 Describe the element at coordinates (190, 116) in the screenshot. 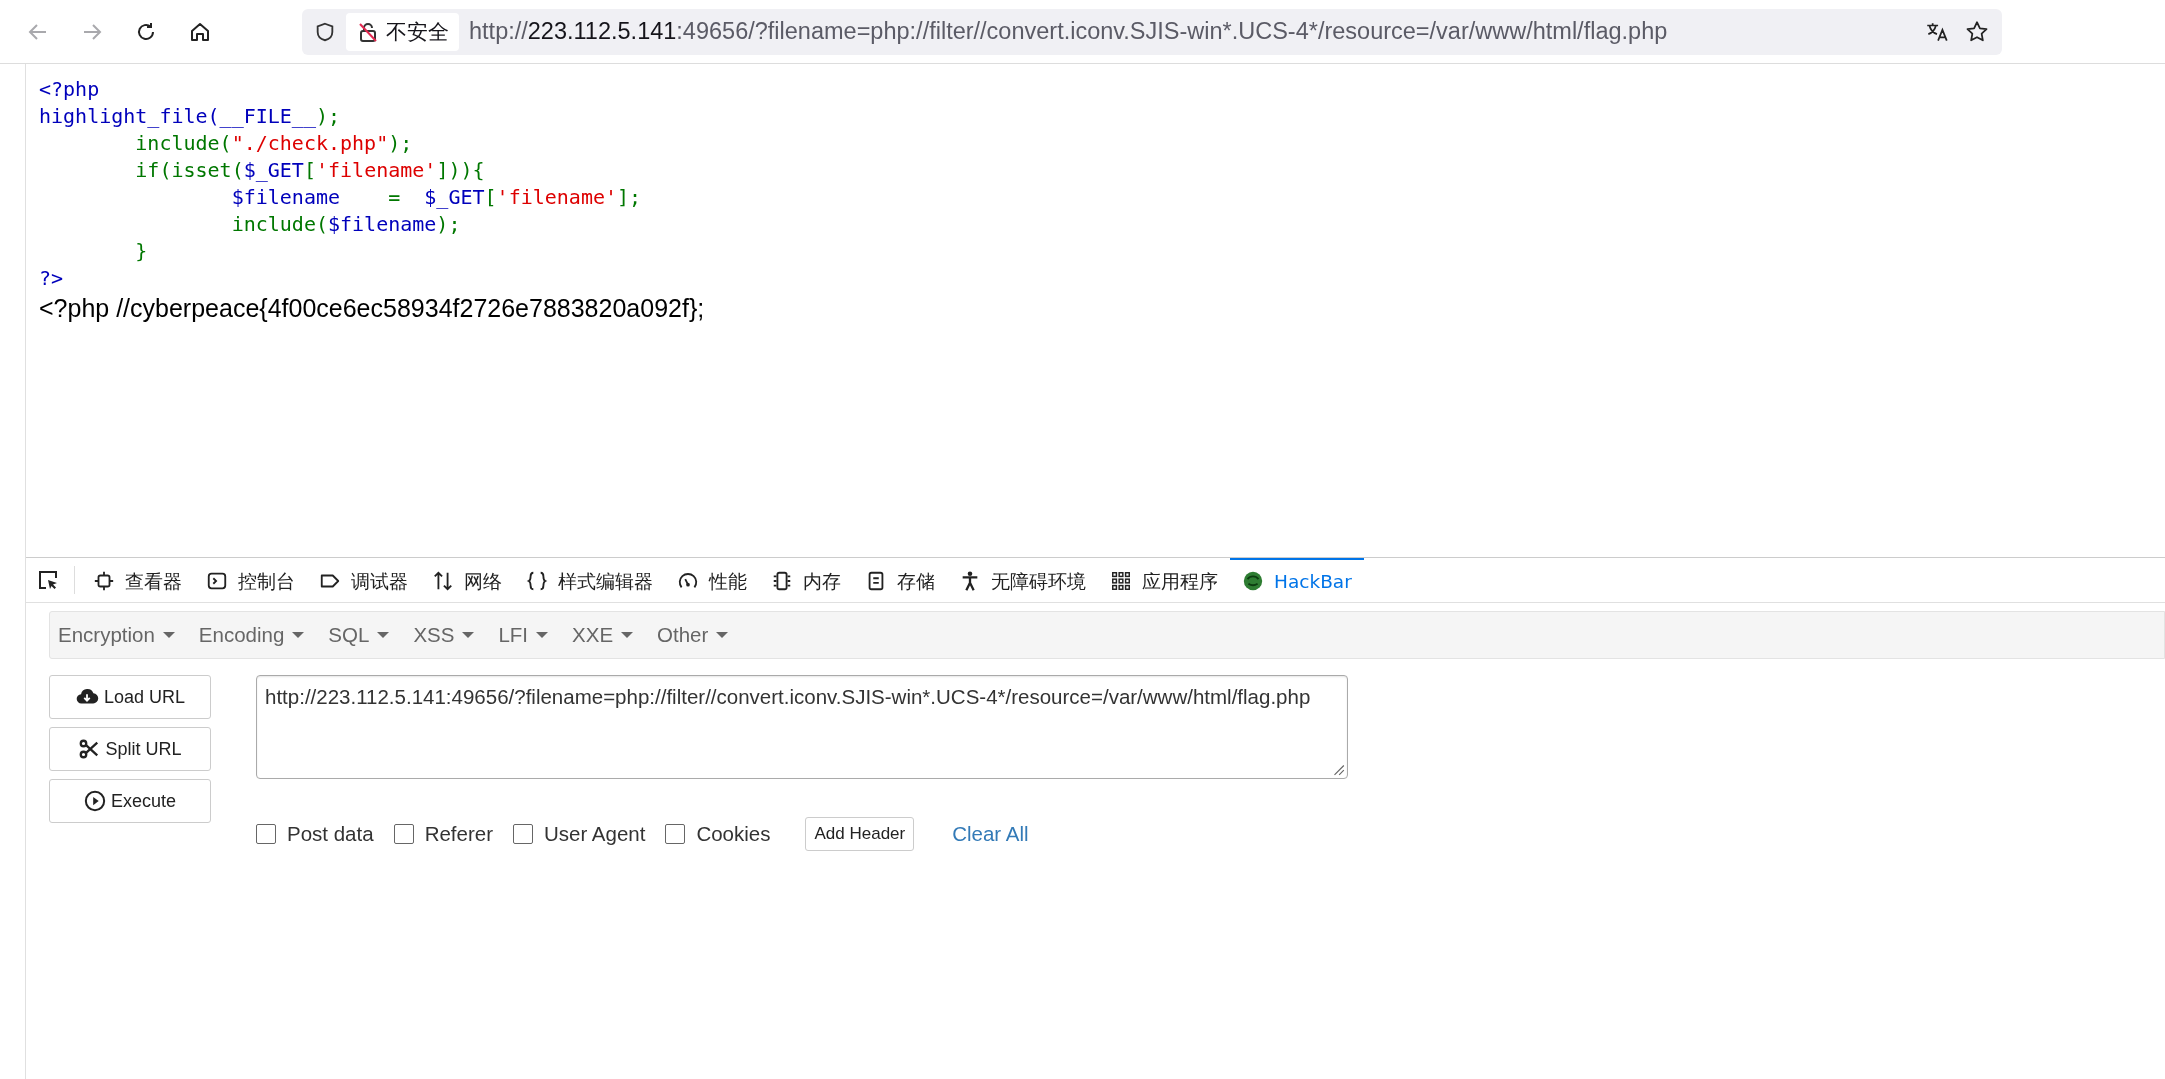

I see `code-line: highlight_file(__FILE__);` at that location.